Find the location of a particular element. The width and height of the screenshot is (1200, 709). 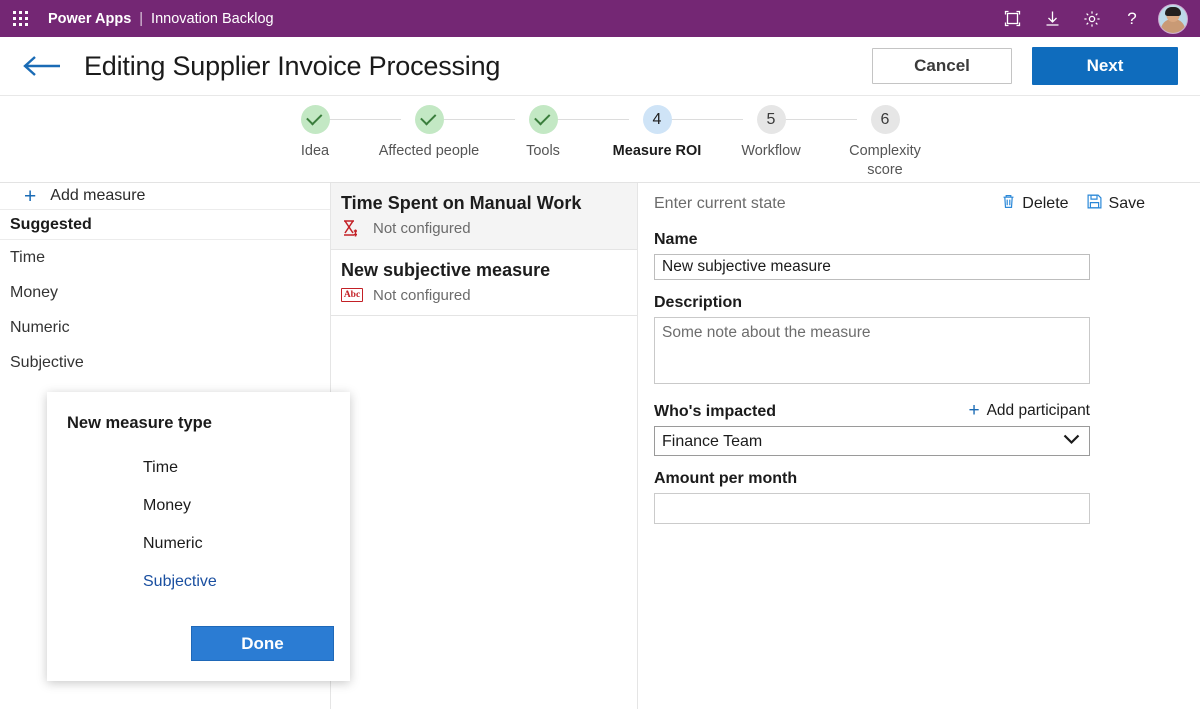

step-label: Workflow is located at coordinates (771, 151).